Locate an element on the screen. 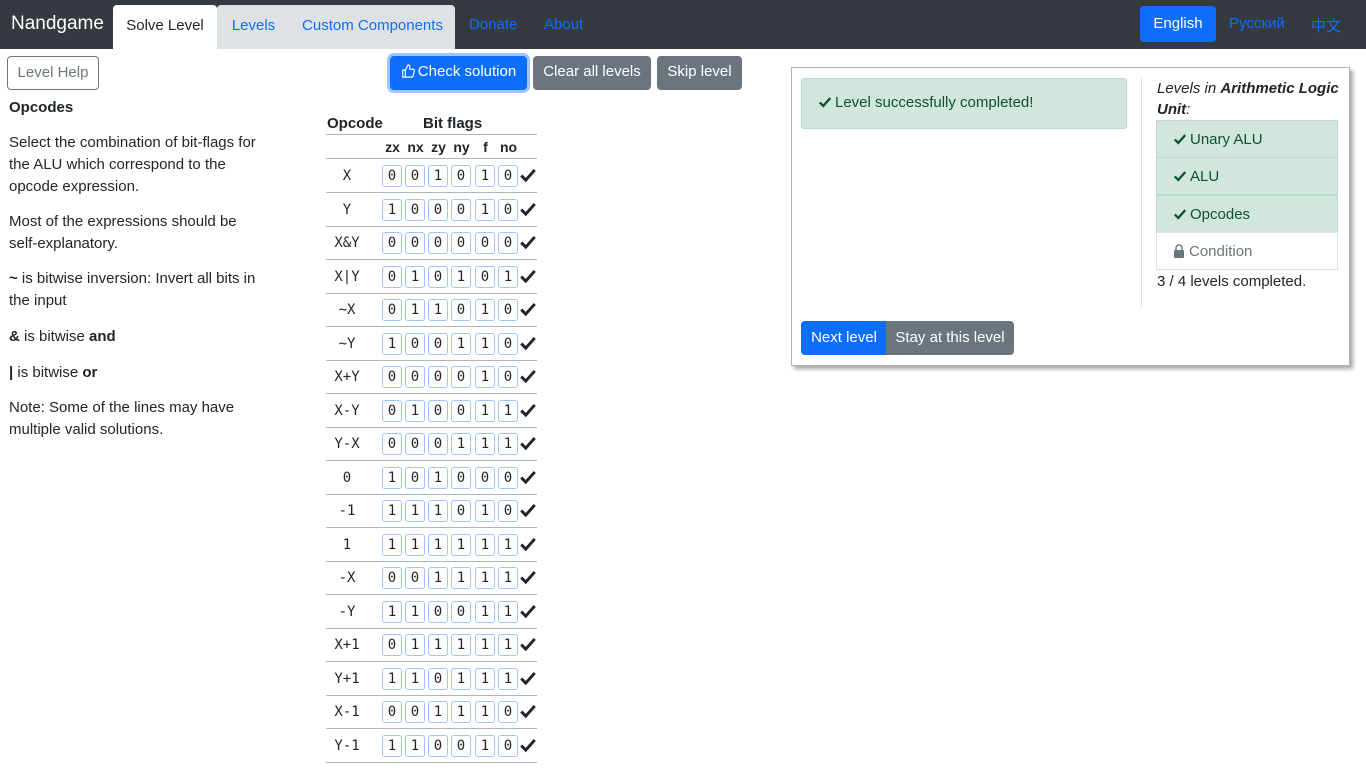 This screenshot has height=768, width=1366. brand-logo: Nandgame is located at coordinates (57, 24).